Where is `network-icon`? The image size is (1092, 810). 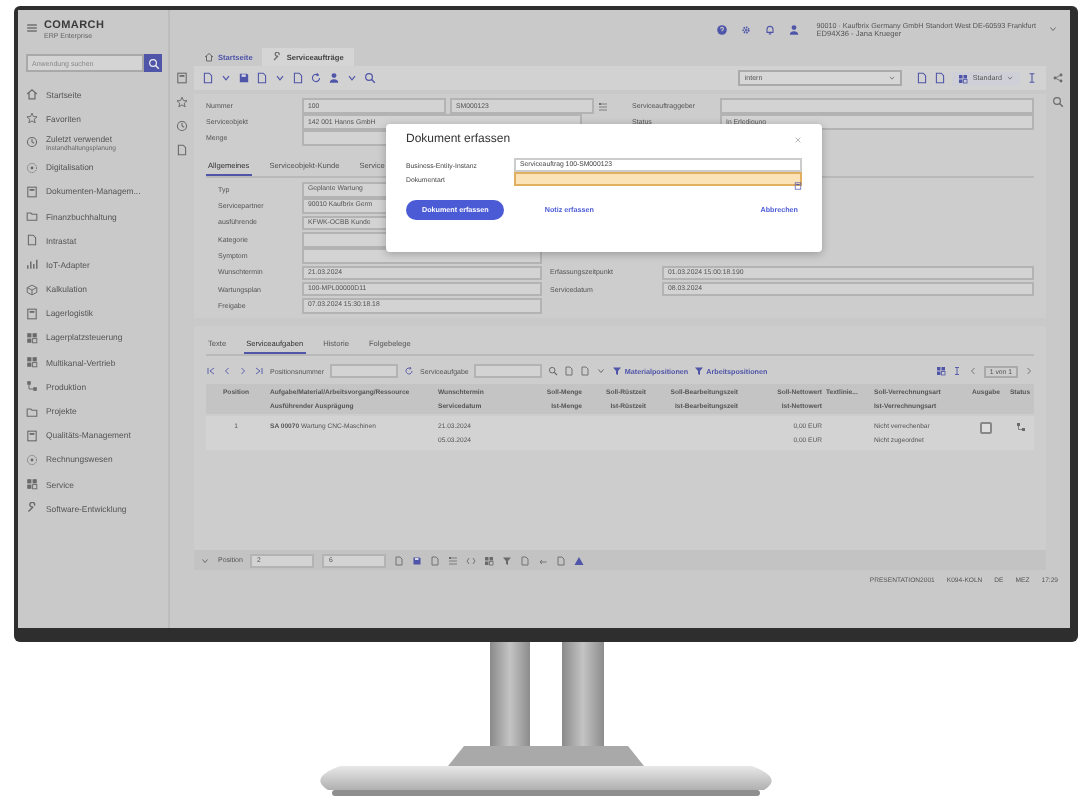
network-icon is located at coordinates (32, 386).